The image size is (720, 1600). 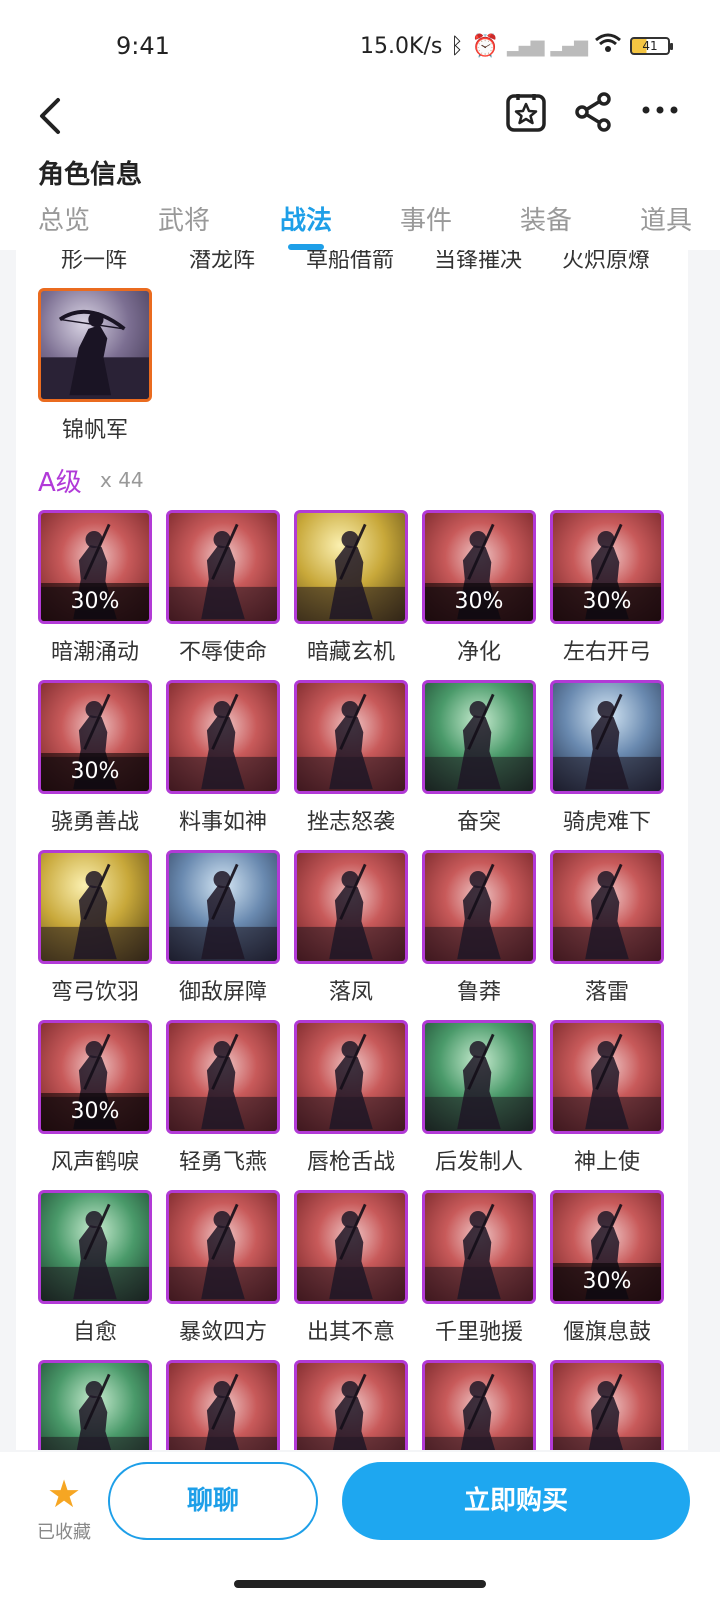 What do you see at coordinates (478, 1162) in the screenshot?
I see `skill-name: 后发制人` at bounding box center [478, 1162].